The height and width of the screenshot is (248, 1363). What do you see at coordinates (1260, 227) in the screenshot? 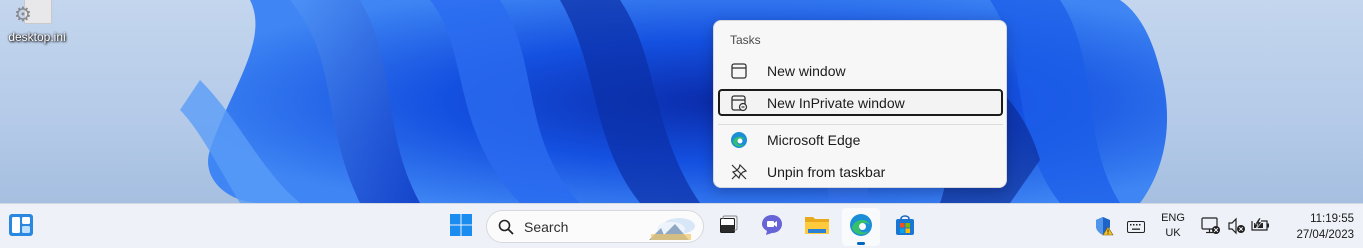
I see `battery-icon` at bounding box center [1260, 227].